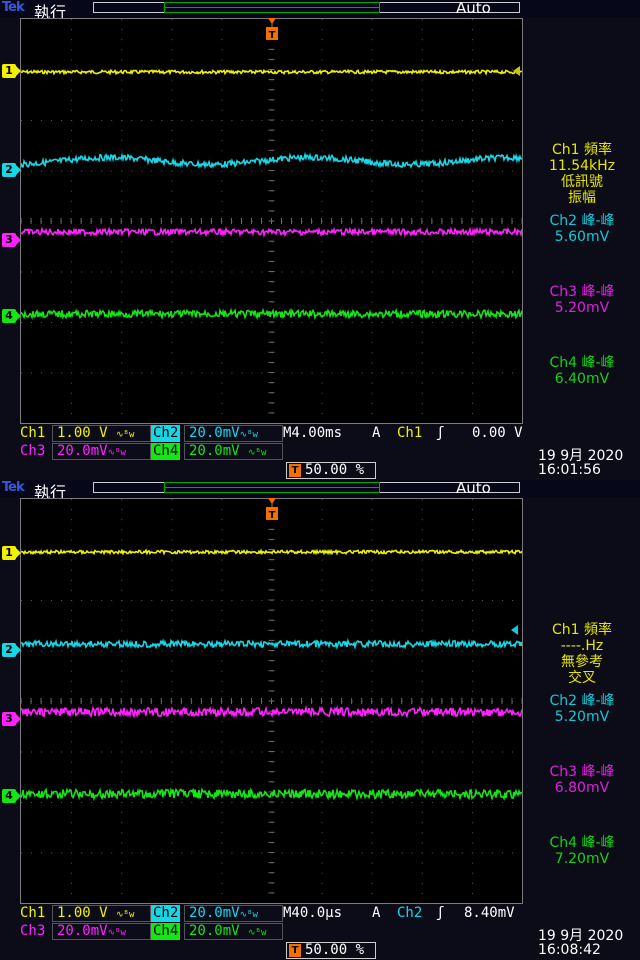  I want to click on trigger-source: Ch2, so click(409, 913).